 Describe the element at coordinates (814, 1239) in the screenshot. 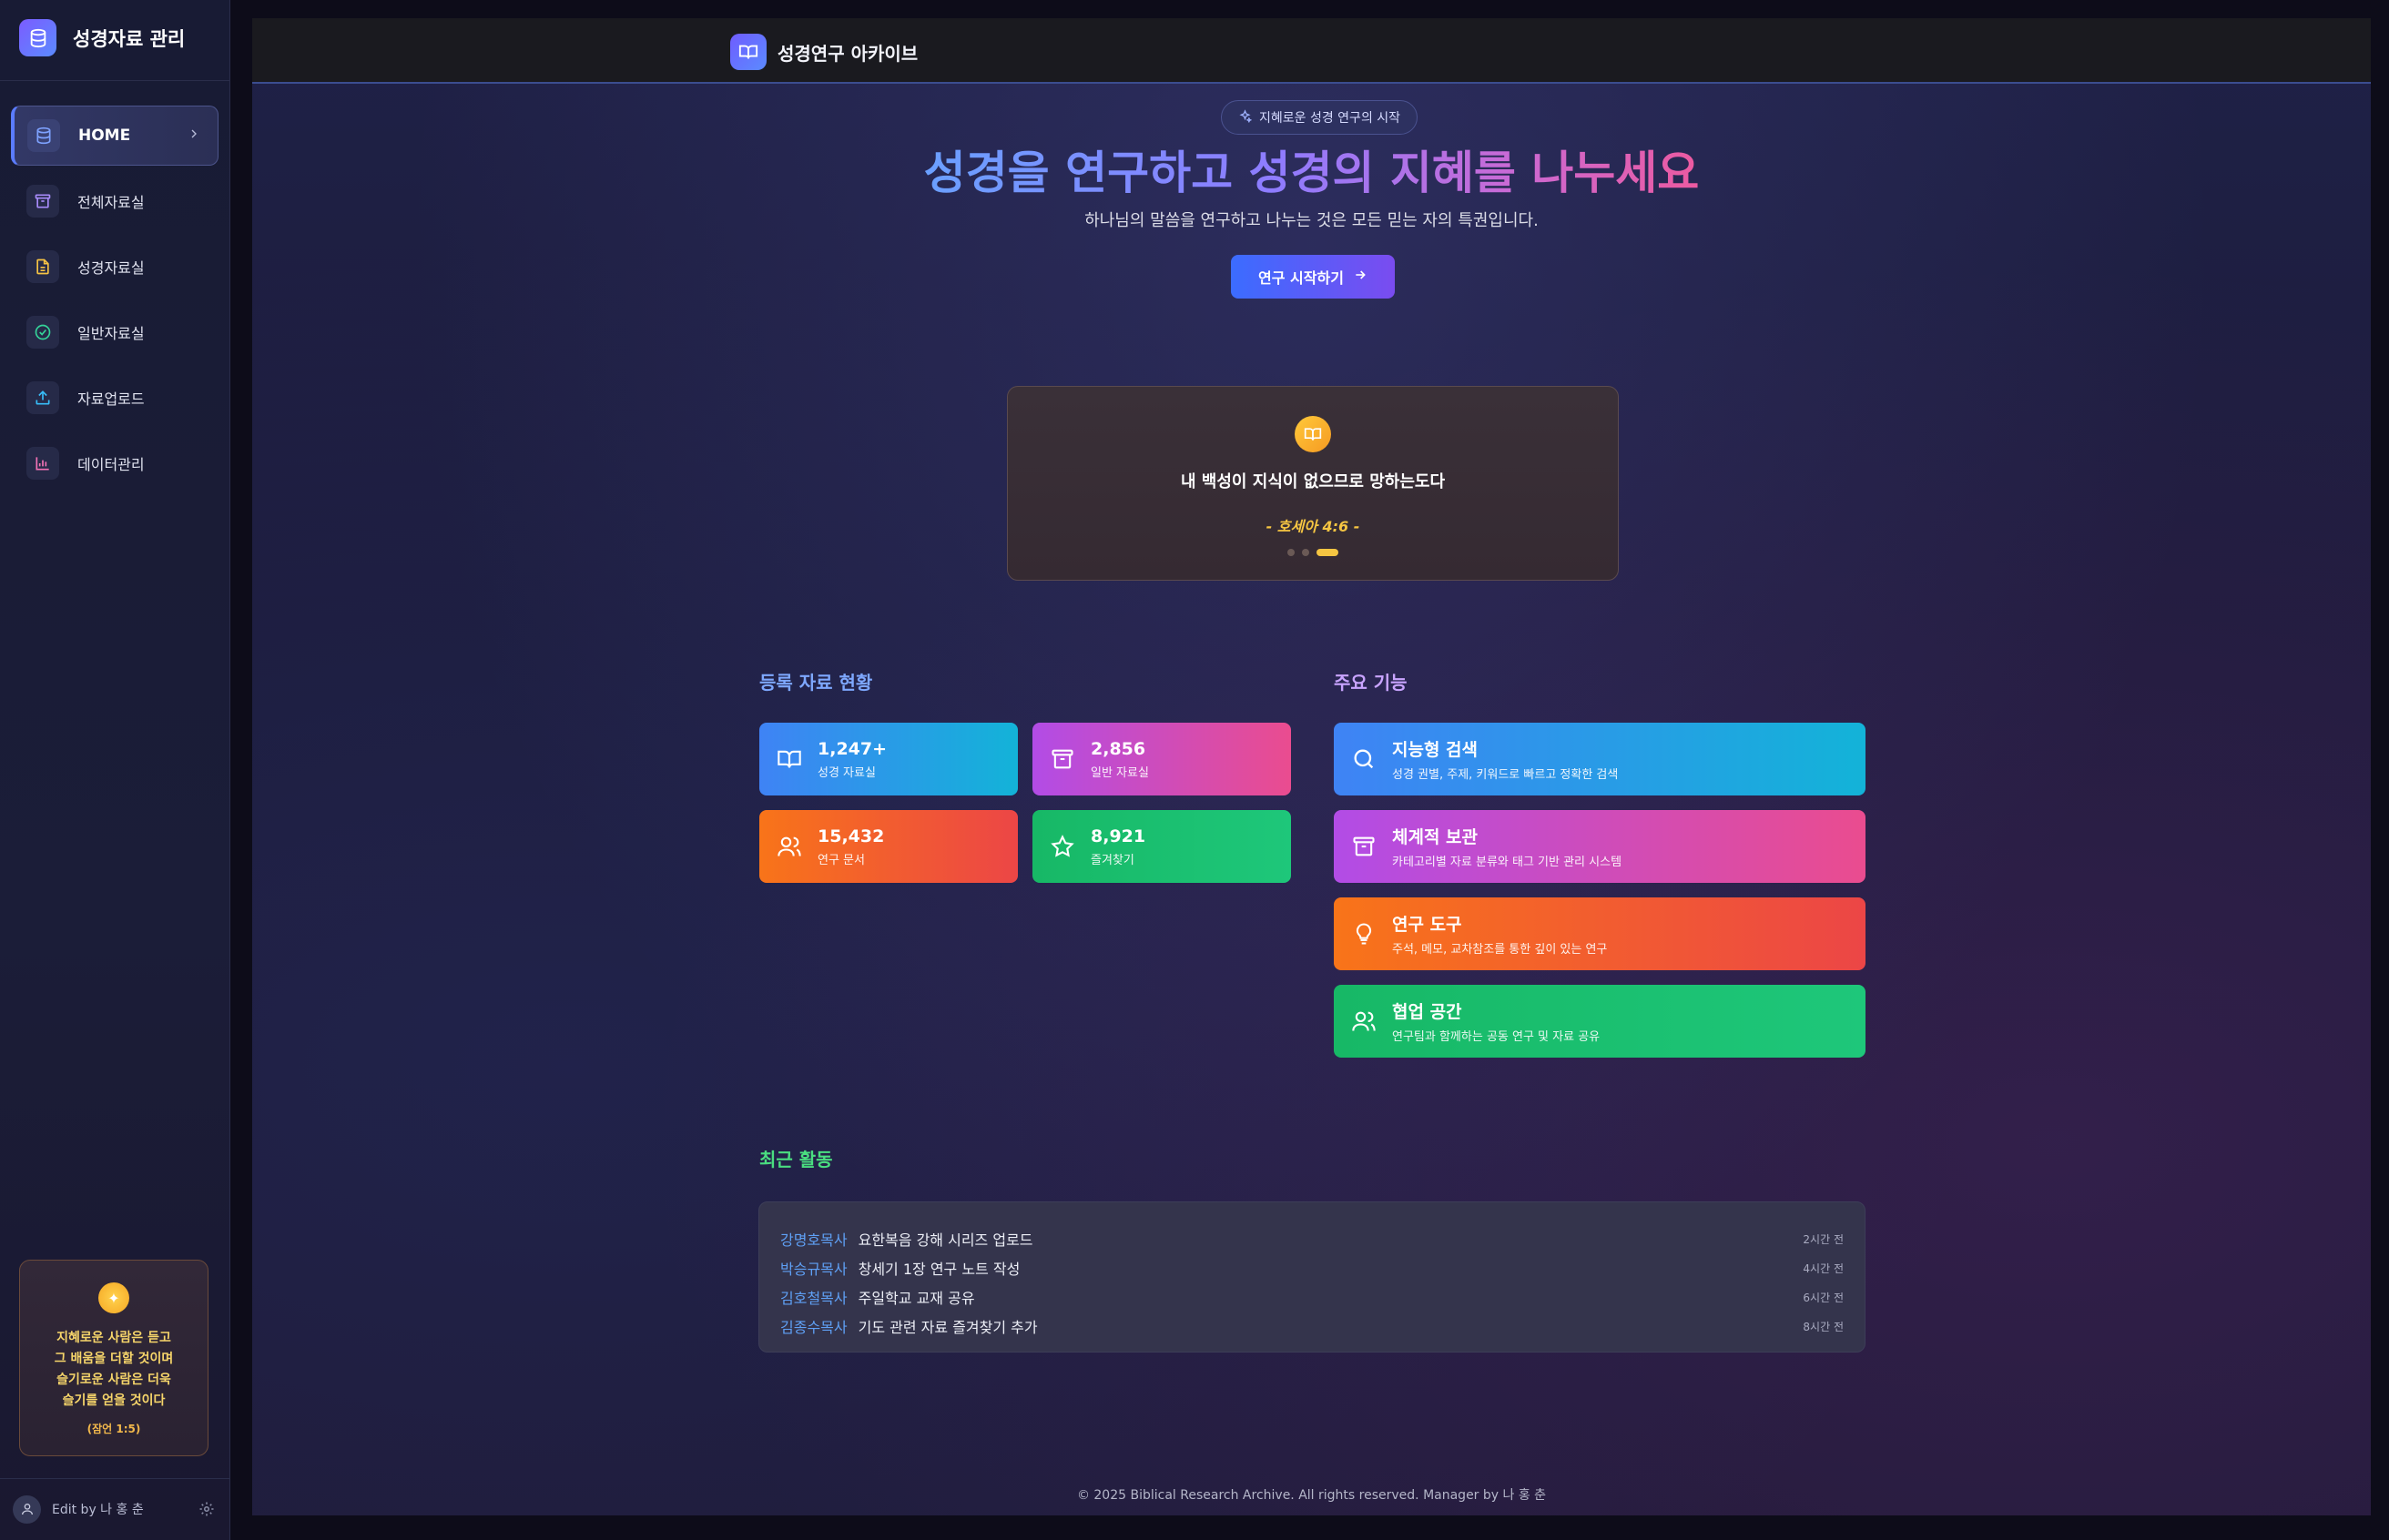

I see `activity-user: 강명호목사` at that location.